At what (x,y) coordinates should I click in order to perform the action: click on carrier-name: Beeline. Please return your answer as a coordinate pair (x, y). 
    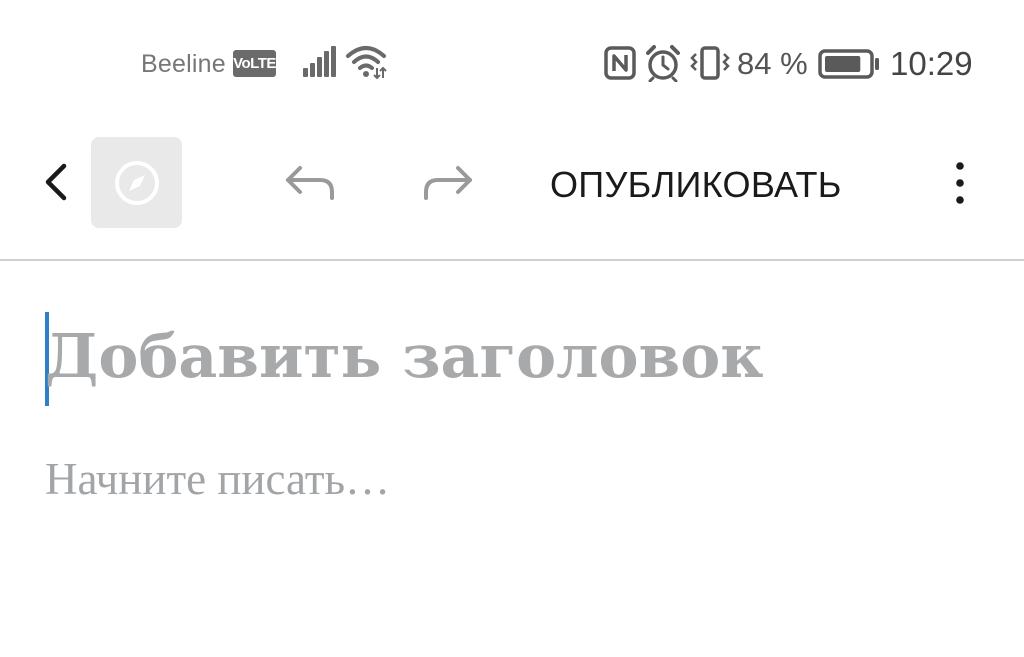
    Looking at the image, I should click on (183, 64).